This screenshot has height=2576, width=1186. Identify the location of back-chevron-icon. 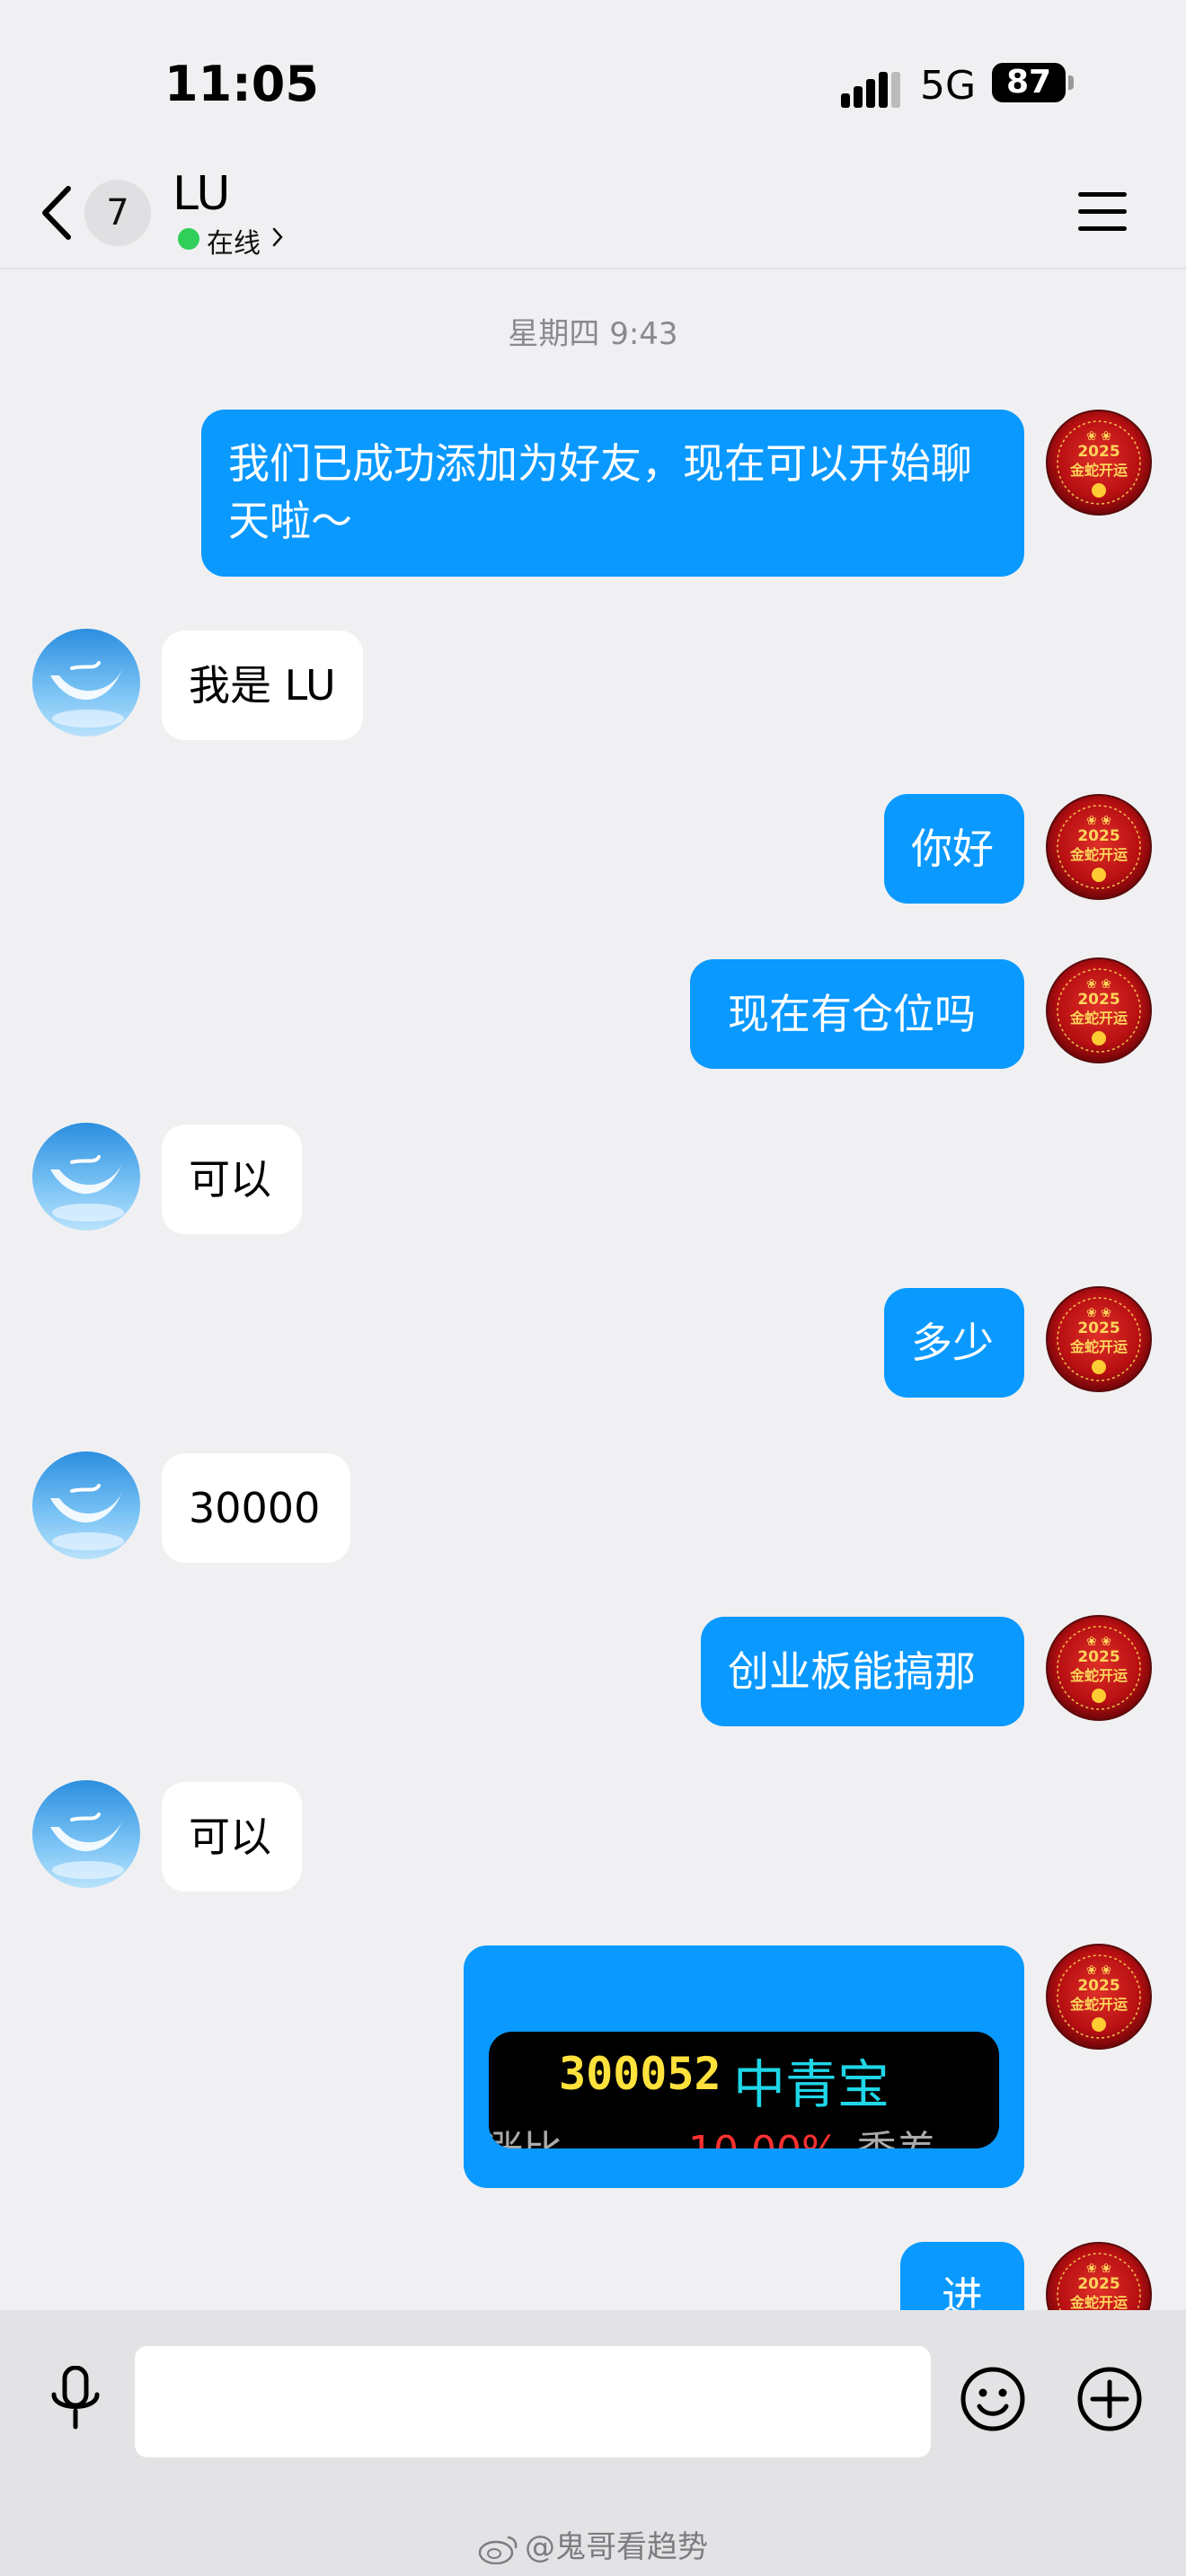
(56, 213).